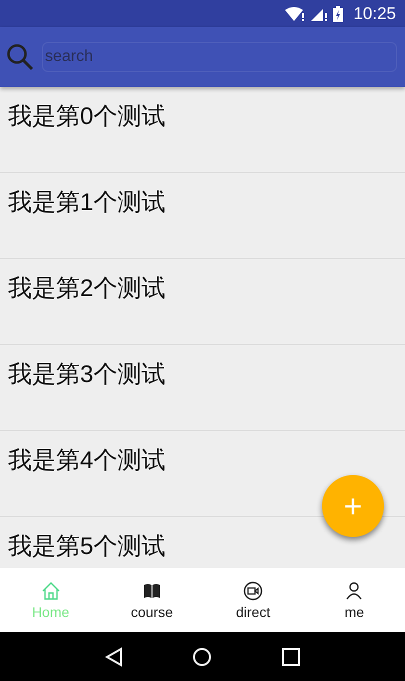 The image size is (405, 681). Describe the element at coordinates (87, 374) in the screenshot. I see `list-item: 我是第3个测试` at that location.